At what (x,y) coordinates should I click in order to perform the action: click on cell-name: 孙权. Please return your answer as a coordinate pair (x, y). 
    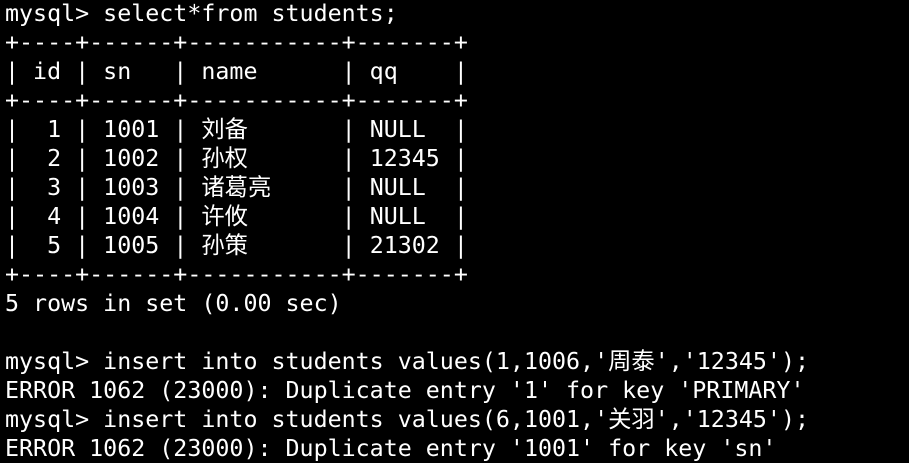
    Looking at the image, I should click on (224, 158).